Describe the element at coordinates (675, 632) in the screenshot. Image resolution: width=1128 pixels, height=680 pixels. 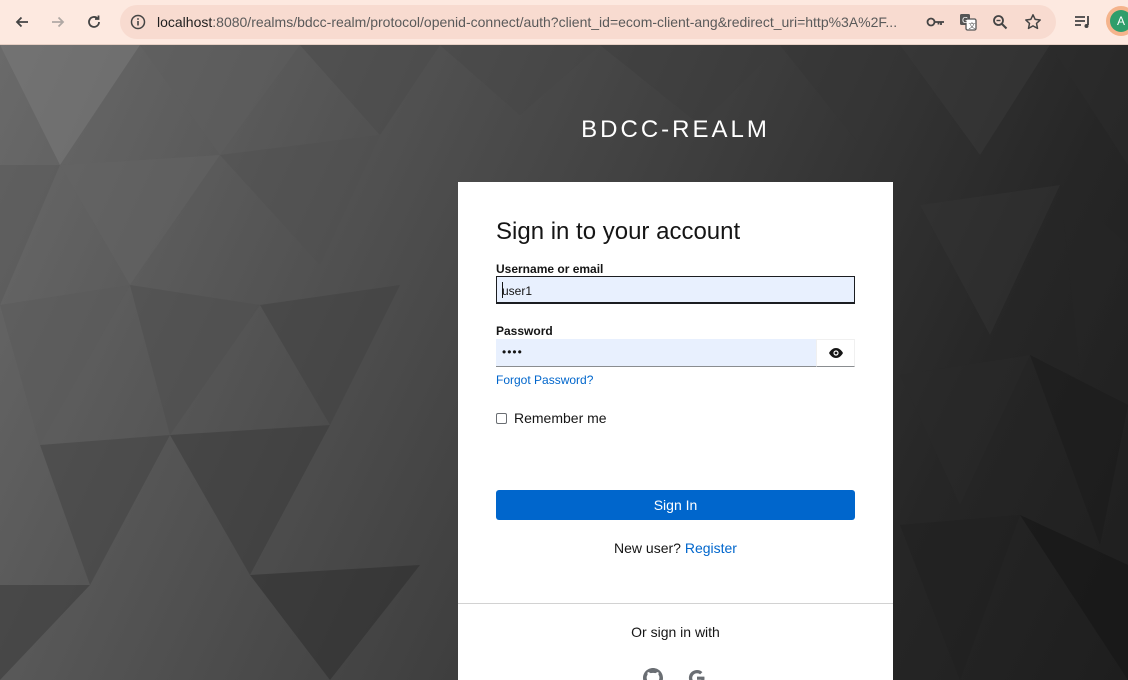
I see `social-login-heading: Or sign in with` at that location.